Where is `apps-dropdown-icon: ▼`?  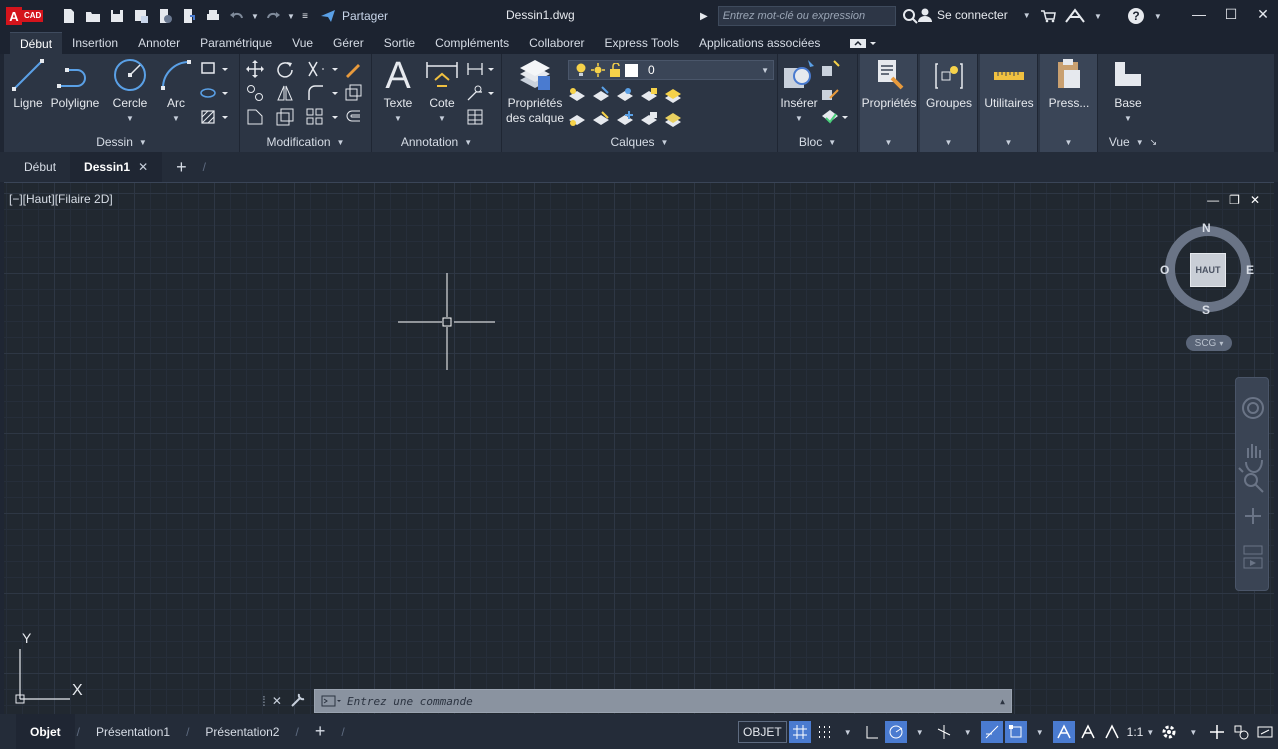 apps-dropdown-icon: ▼ is located at coordinates (1098, 16).